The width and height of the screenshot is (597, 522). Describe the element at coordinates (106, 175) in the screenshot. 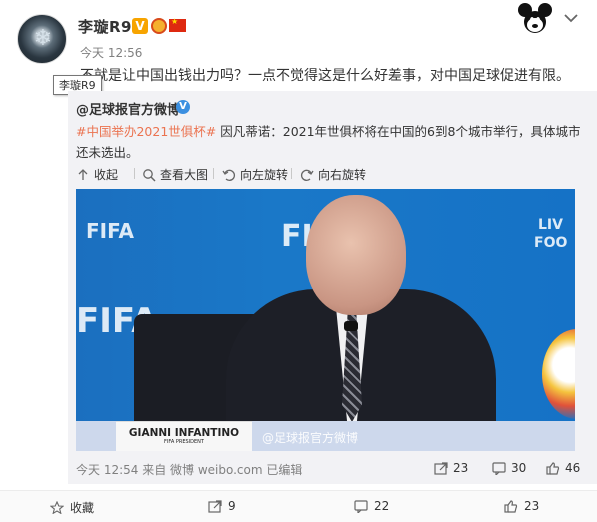

I see `collapse-label: 收起` at that location.